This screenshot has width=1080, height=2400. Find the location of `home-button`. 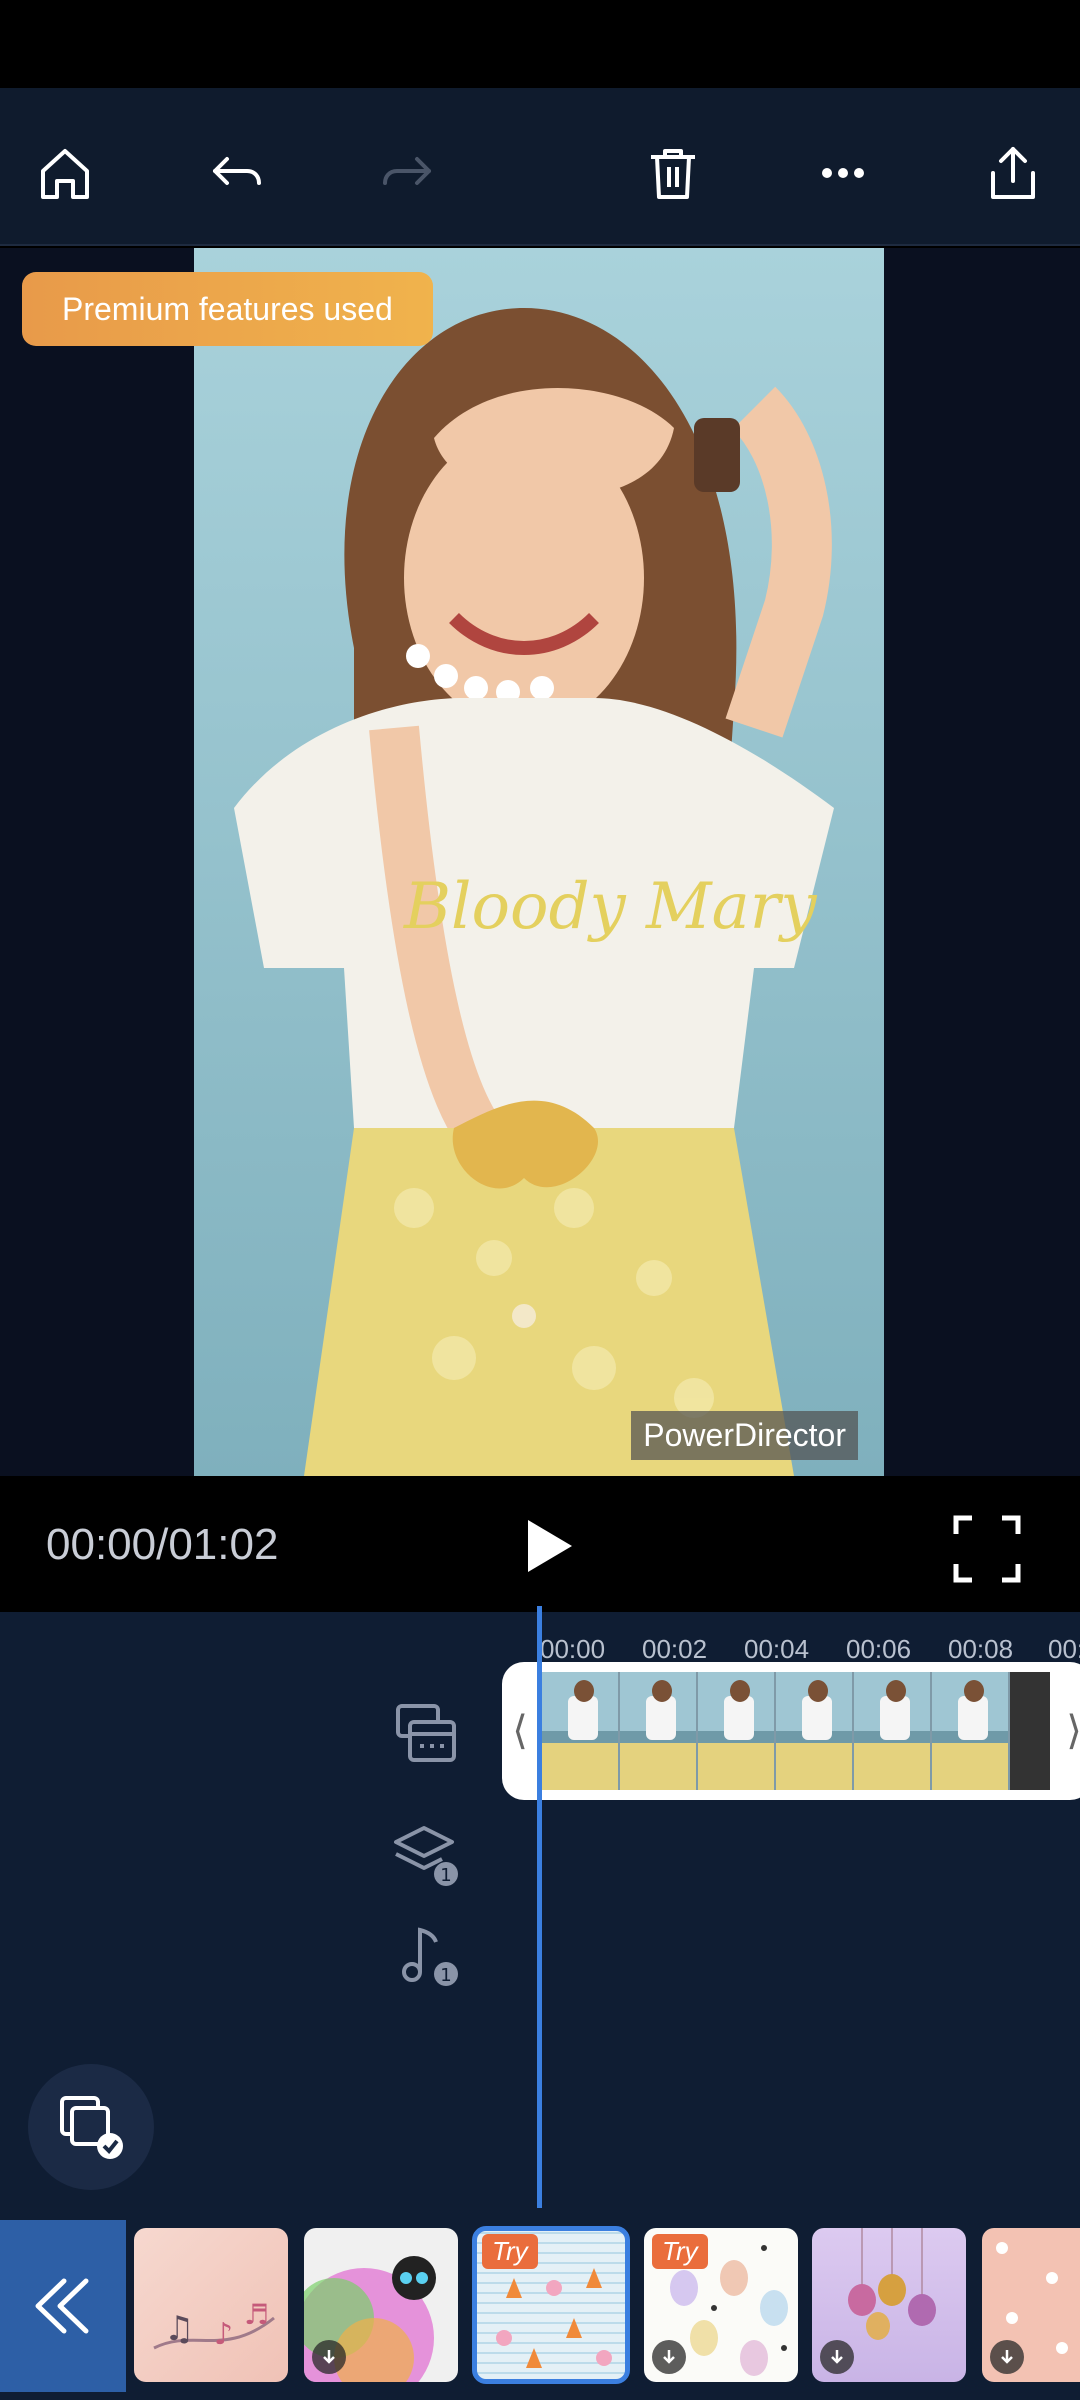

home-button is located at coordinates (65, 173).